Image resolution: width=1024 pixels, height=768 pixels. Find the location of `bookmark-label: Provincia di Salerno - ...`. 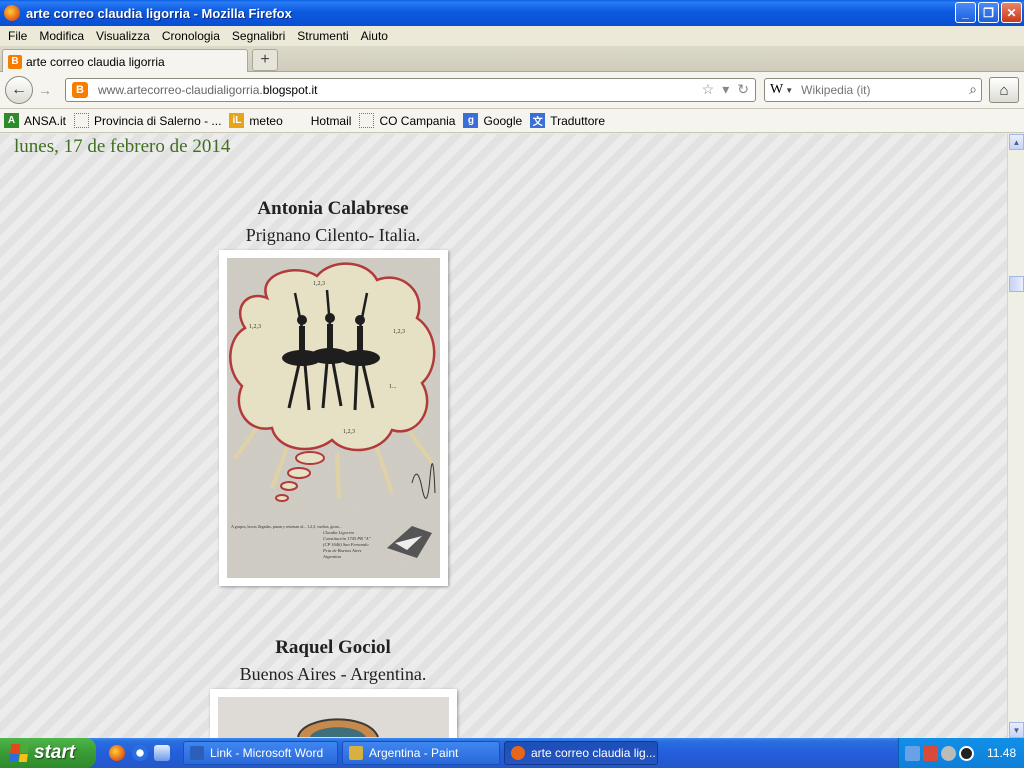

bookmark-label: Provincia di Salerno - ... is located at coordinates (158, 120).